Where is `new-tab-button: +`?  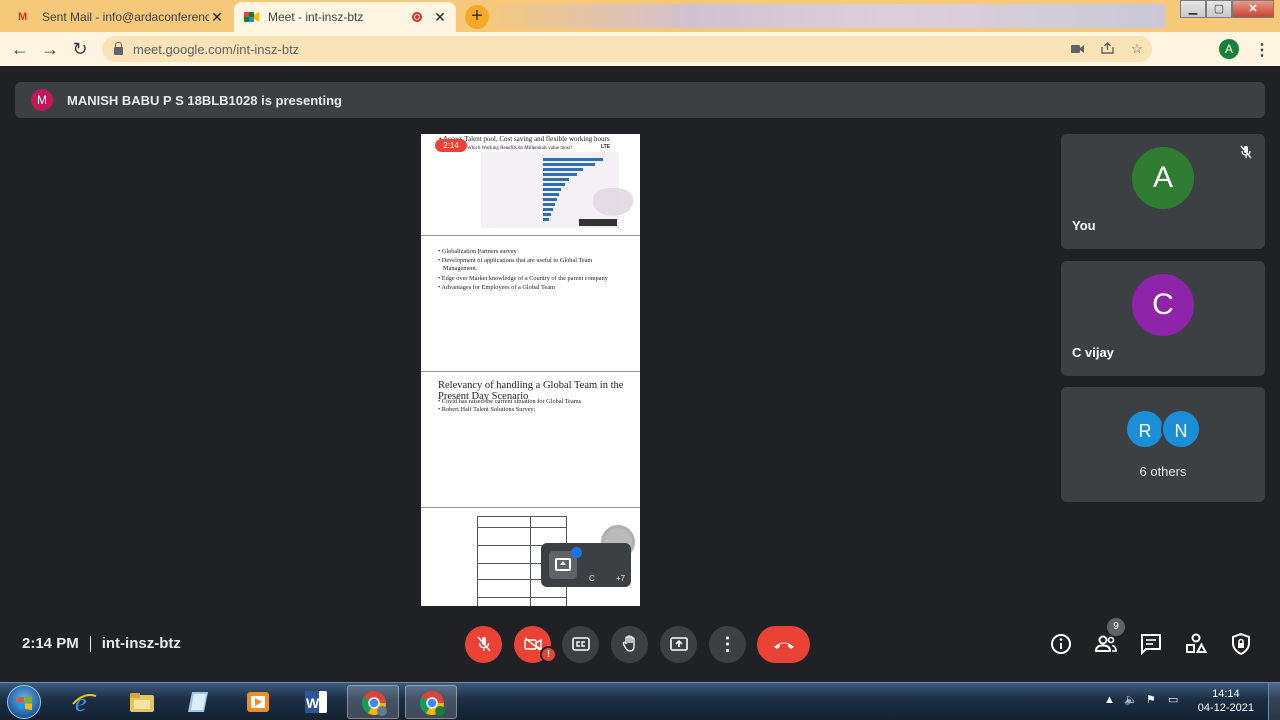 new-tab-button: + is located at coordinates (477, 17).